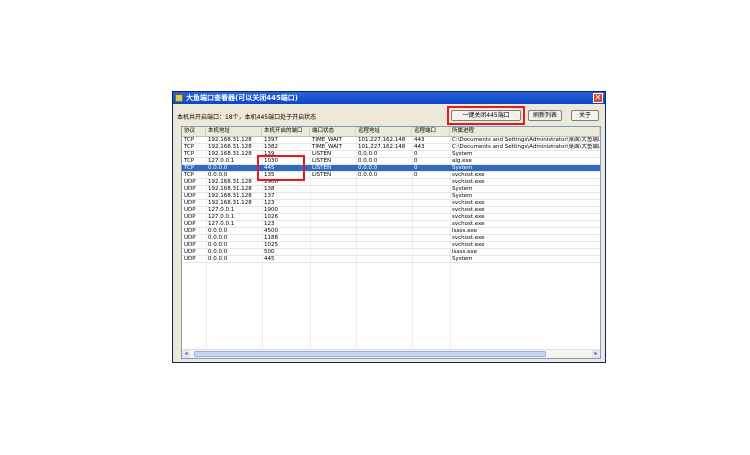 The image size is (750, 455). What do you see at coordinates (391, 245) in the screenshot?
I see `table-row: UDP 0.0.0.0 1025 svchost.exe` at bounding box center [391, 245].